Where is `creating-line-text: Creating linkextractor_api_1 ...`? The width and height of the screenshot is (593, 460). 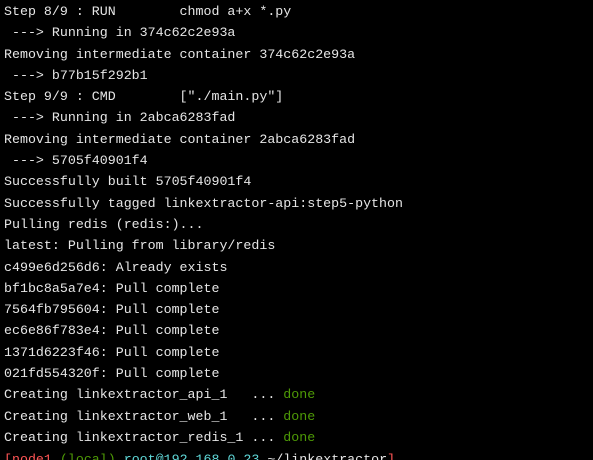
creating-line-text: Creating linkextractor_api_1 ... is located at coordinates (144, 395).